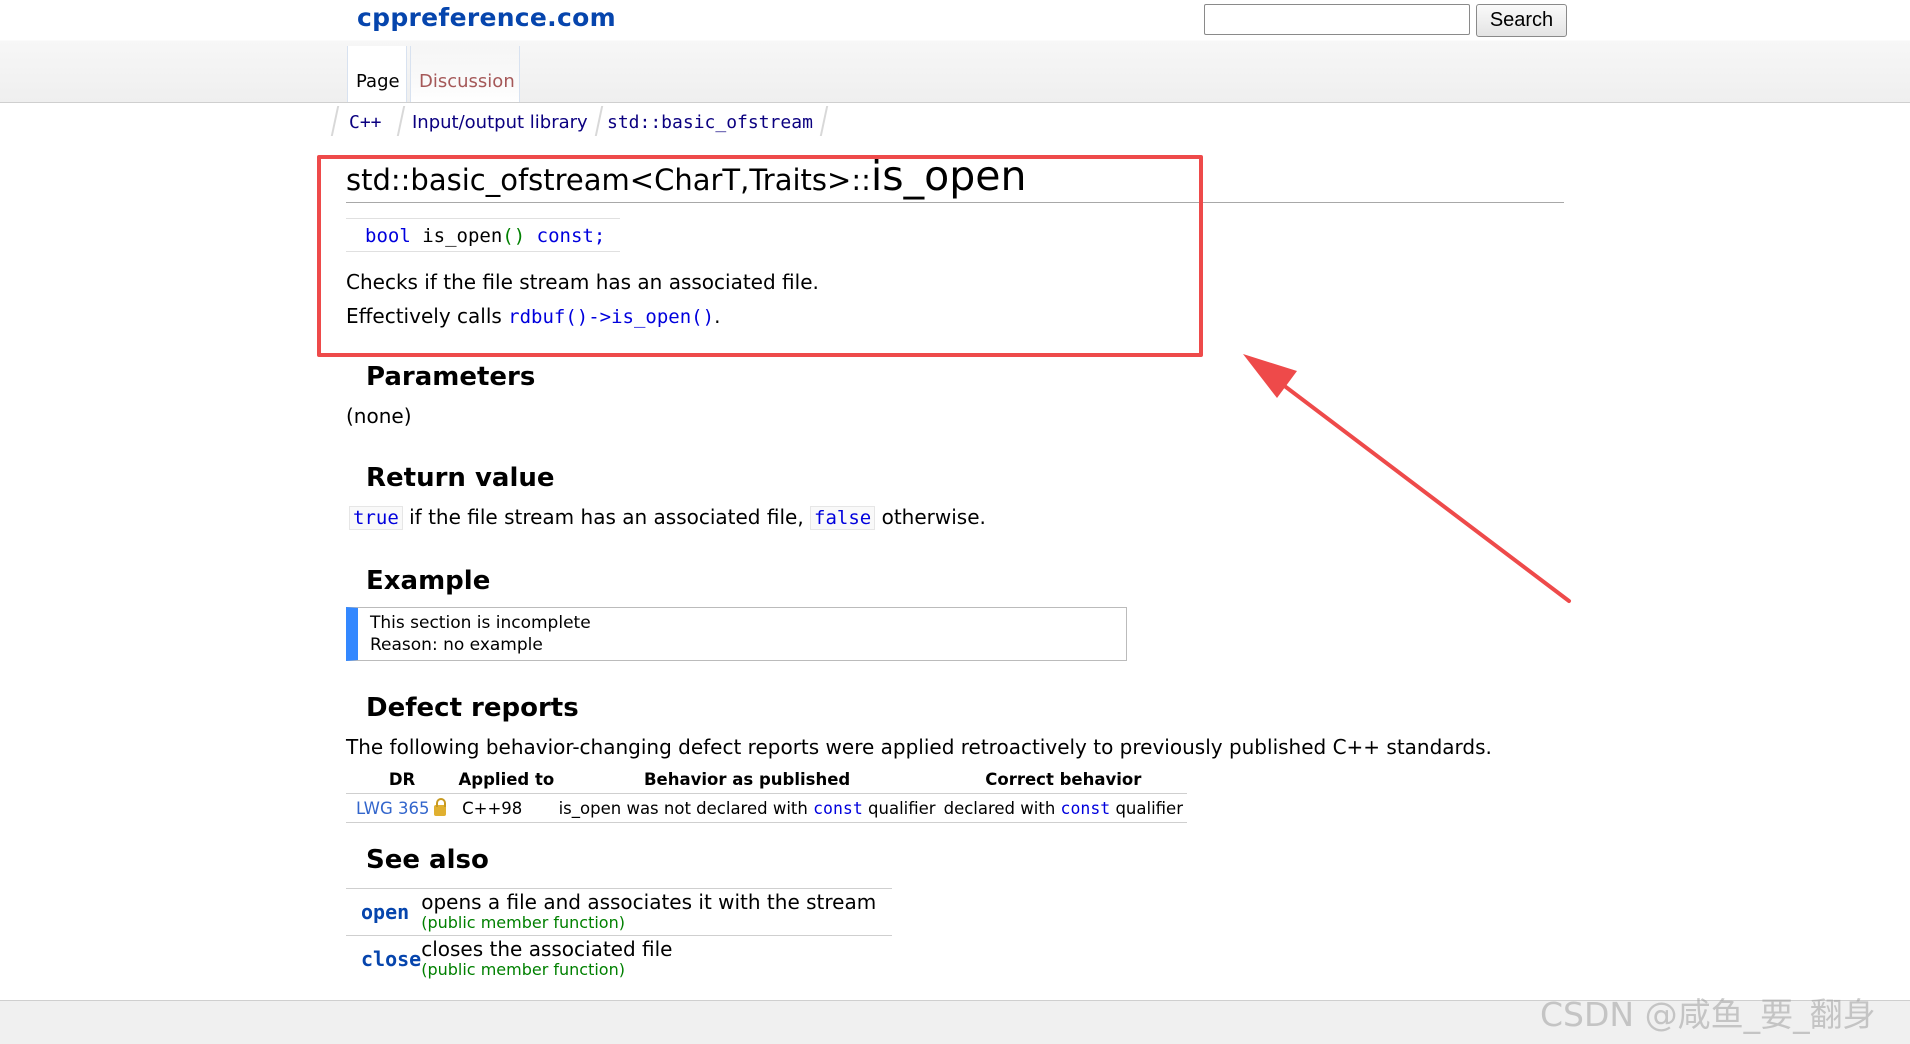 This screenshot has height=1044, width=1910. What do you see at coordinates (1407, 478) in the screenshot?
I see `annotation-arrow` at bounding box center [1407, 478].